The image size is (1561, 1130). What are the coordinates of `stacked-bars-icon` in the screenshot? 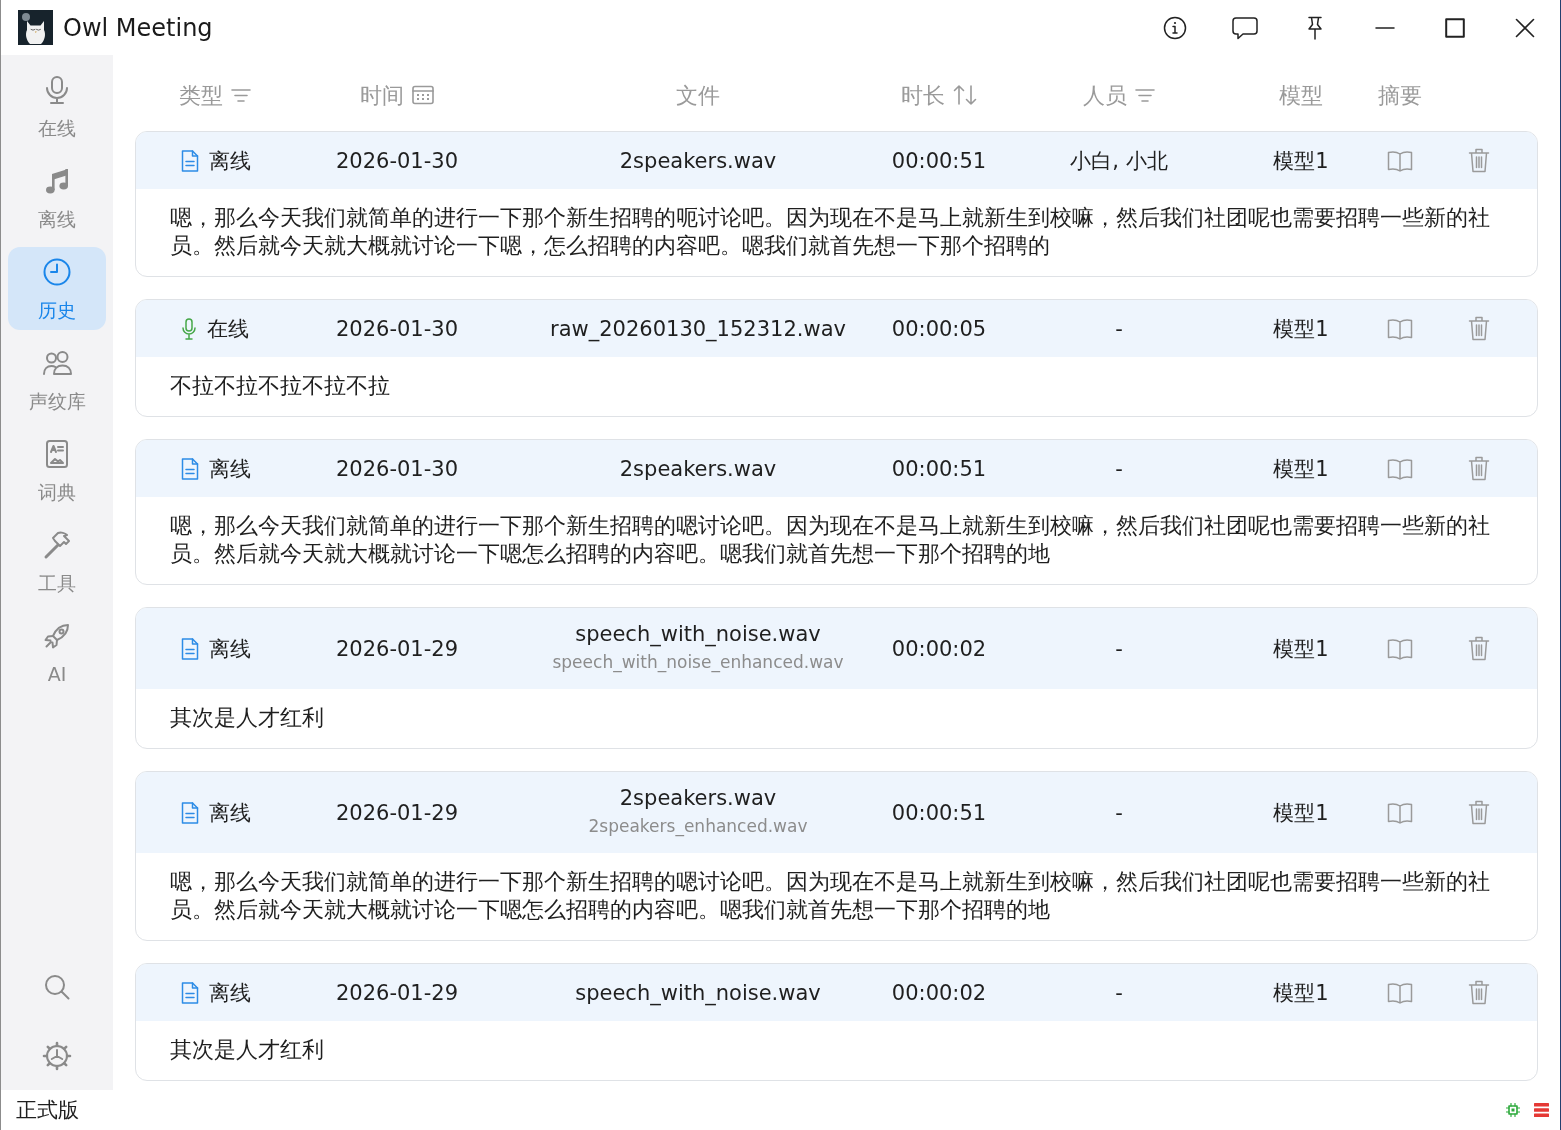 It's located at (1541, 1110).